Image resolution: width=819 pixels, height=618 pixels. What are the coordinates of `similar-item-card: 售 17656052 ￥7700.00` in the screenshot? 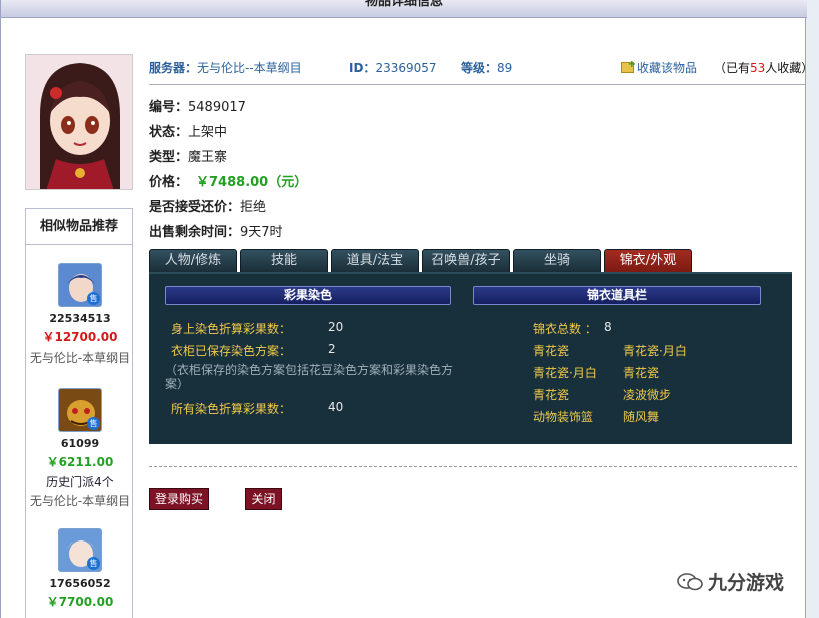 It's located at (80, 569).